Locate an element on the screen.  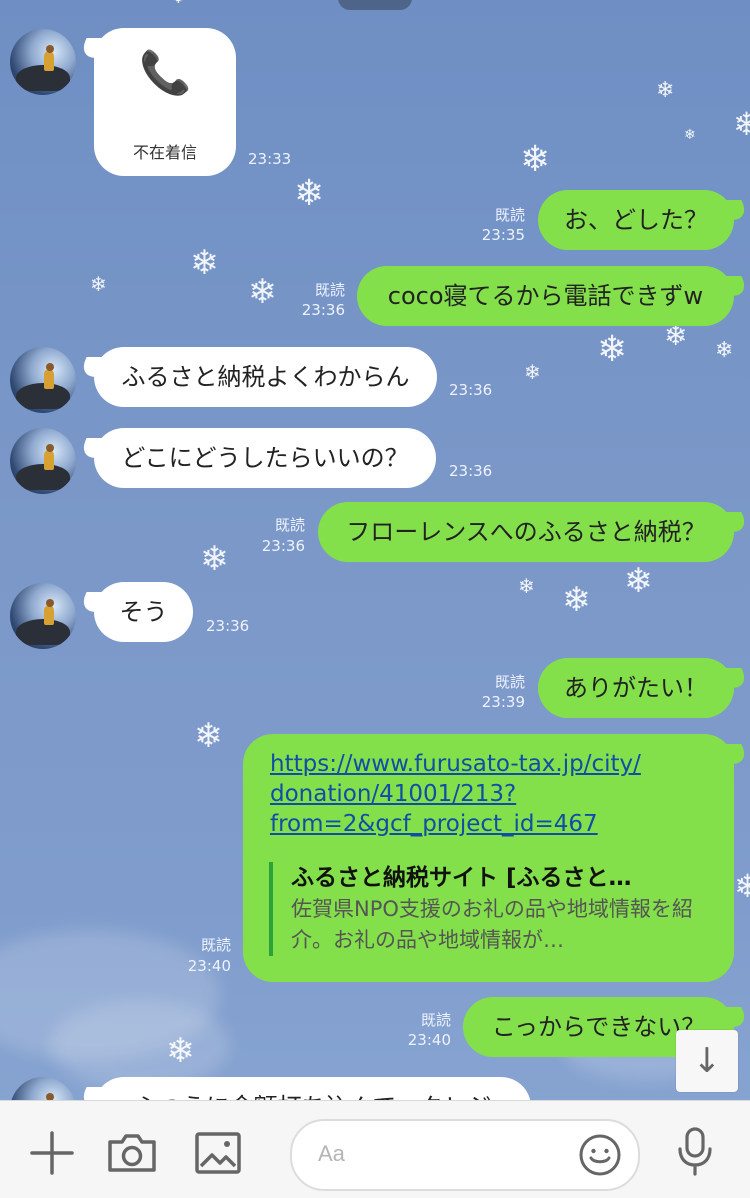
scroll-to-bottom-button: ↓ is located at coordinates (707, 1061).